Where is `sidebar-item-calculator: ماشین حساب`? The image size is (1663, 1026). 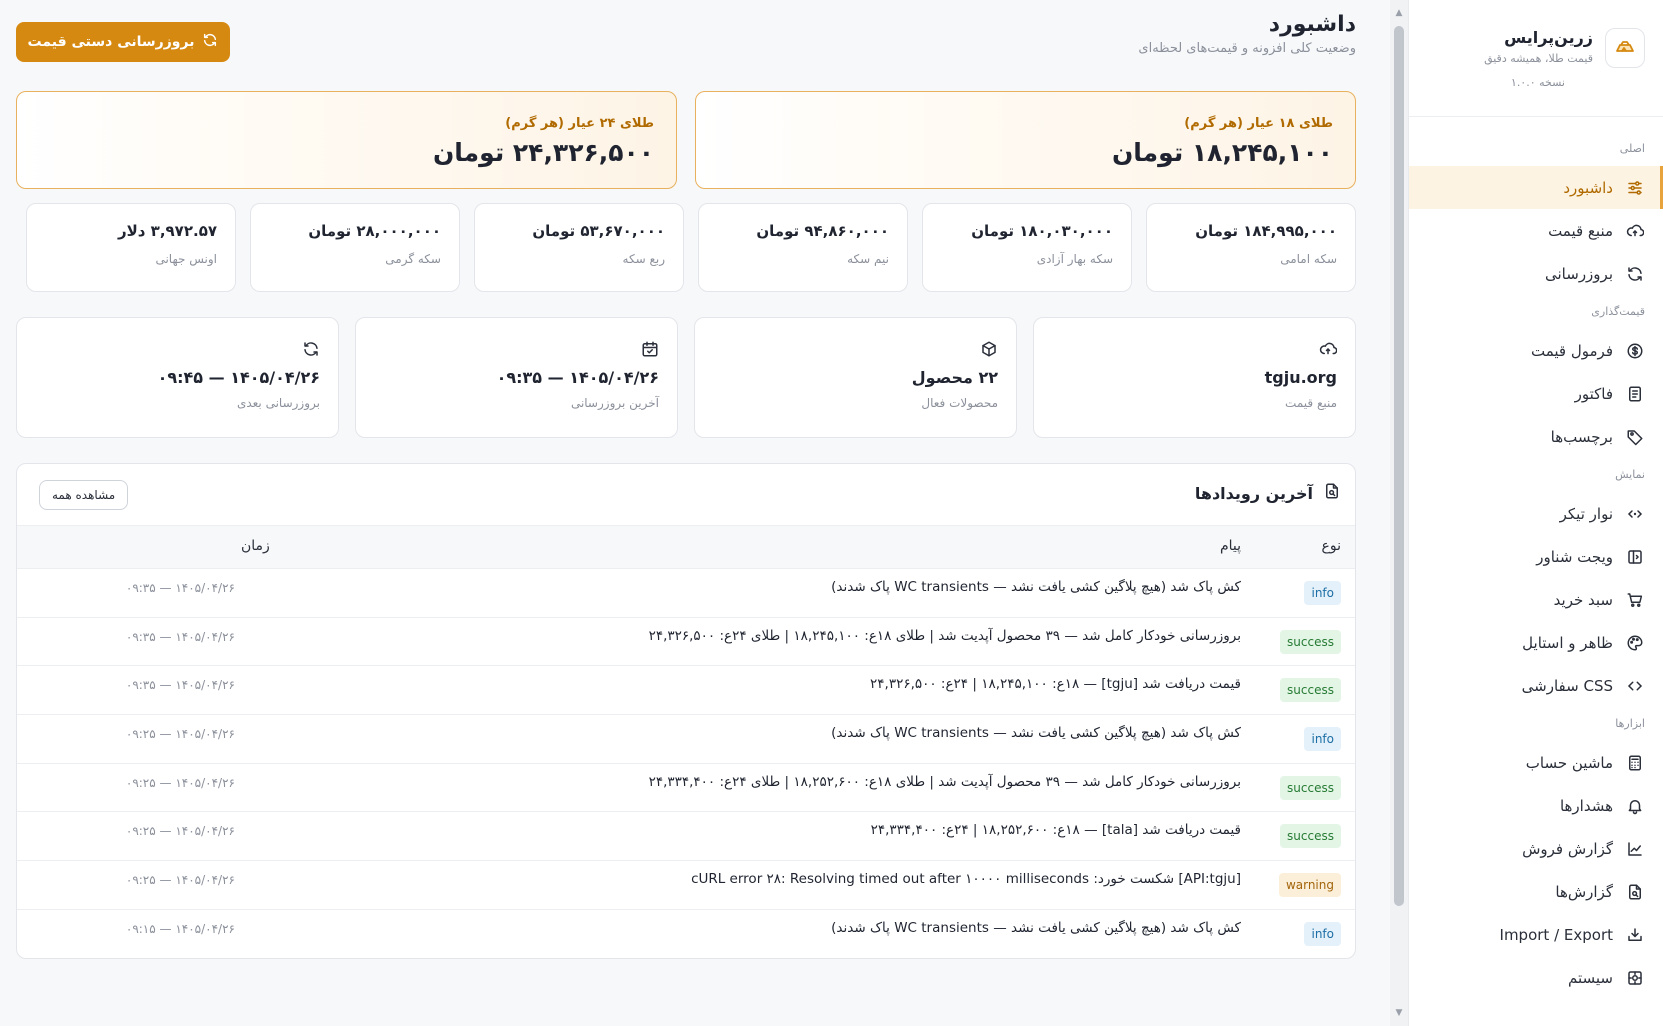
sidebar-item-calculator: ماشین حساب is located at coordinates (1536, 762).